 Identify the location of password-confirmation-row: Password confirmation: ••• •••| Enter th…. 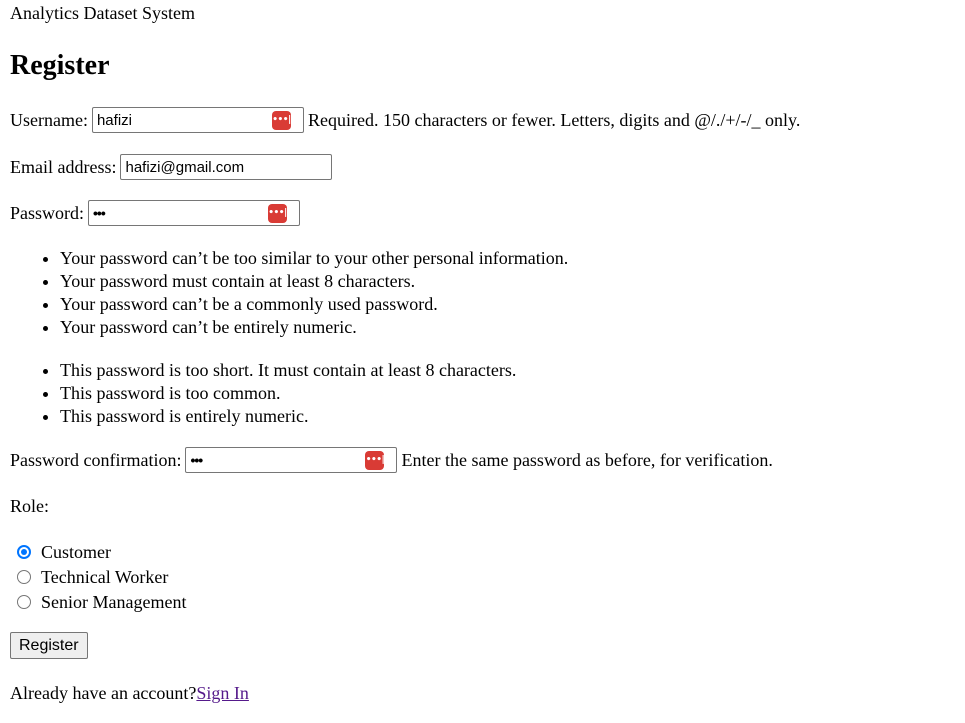
(391, 460).